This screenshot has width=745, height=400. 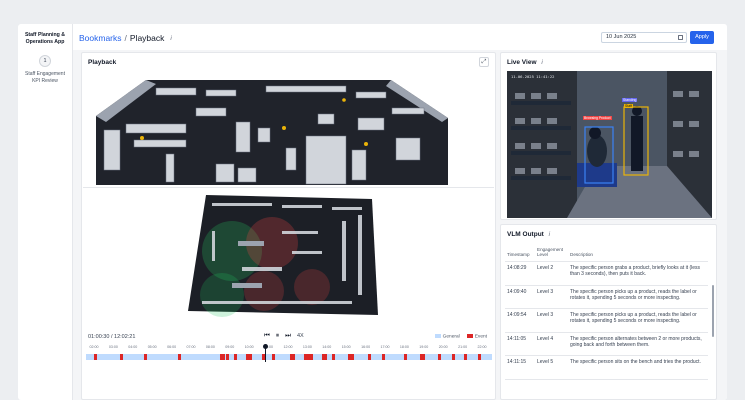 What do you see at coordinates (644, 37) in the screenshot?
I see `date-picker-input: 10 Jun 2025` at bounding box center [644, 37].